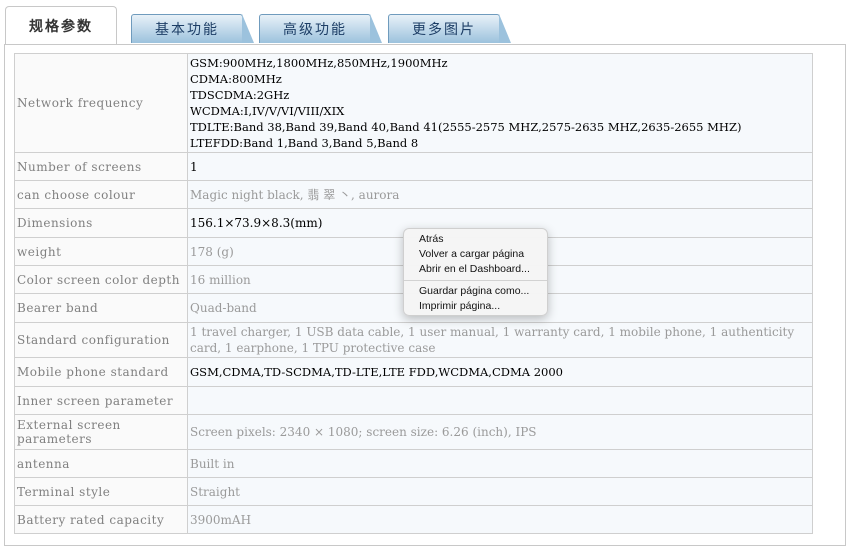 This screenshot has width=850, height=547. What do you see at coordinates (61, 25) in the screenshot?
I see `tab-specs: 规格参数` at bounding box center [61, 25].